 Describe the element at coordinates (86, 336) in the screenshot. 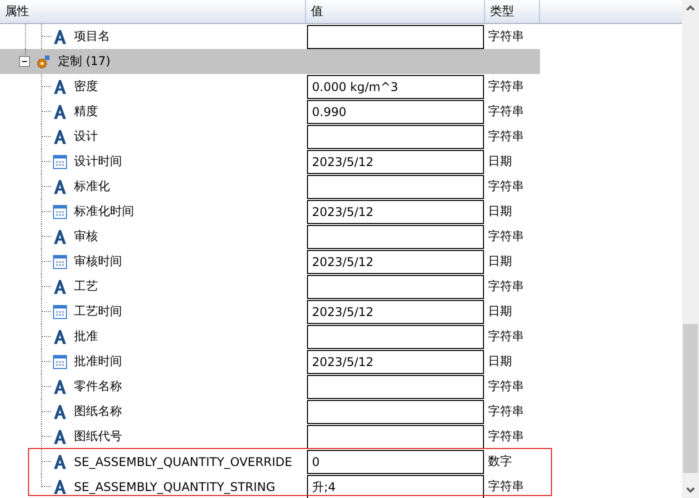

I see `property-name: 批准` at that location.